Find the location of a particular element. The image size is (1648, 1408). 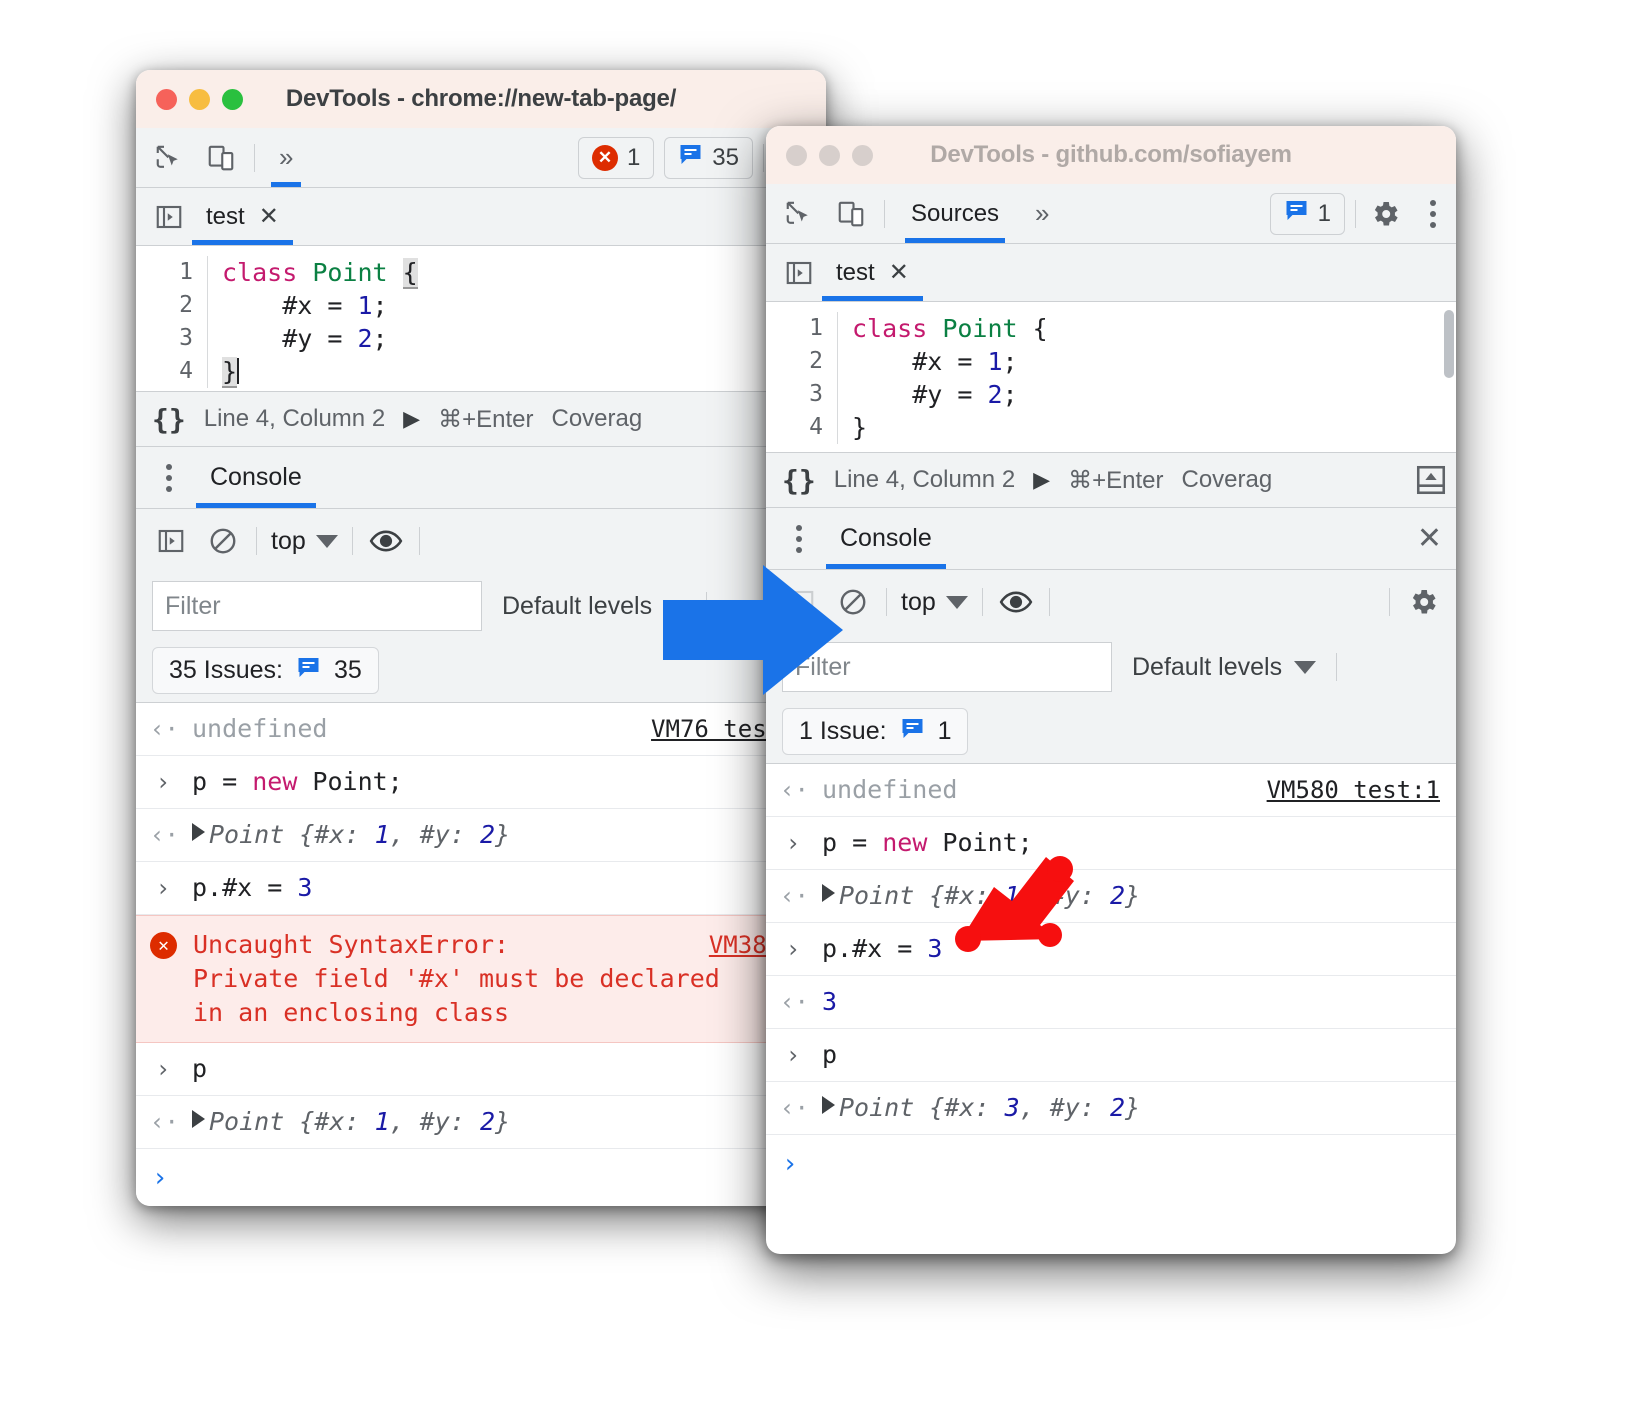

result-arrow-icon: ‹· is located at coordinates (164, 729).